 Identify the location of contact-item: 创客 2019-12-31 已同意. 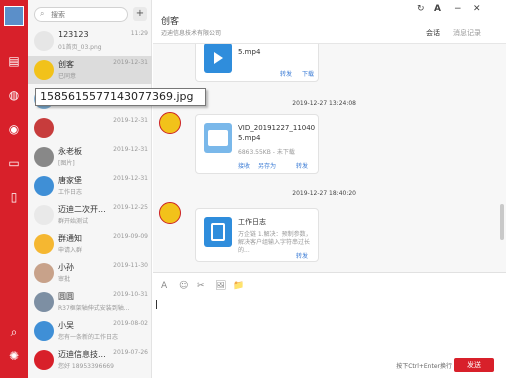
(90, 70).